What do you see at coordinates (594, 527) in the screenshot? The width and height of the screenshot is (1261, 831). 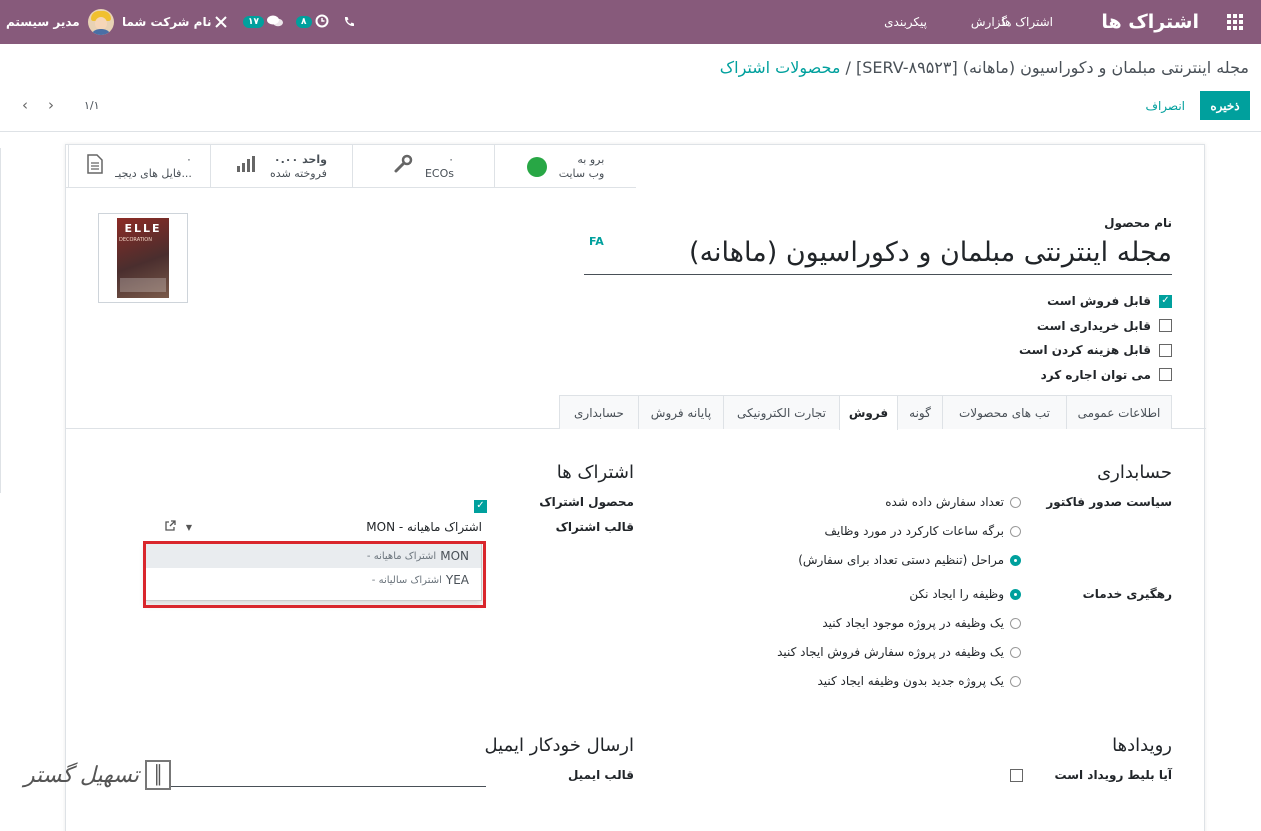 I see `subscription-template-label: قالب اشتراک` at bounding box center [594, 527].